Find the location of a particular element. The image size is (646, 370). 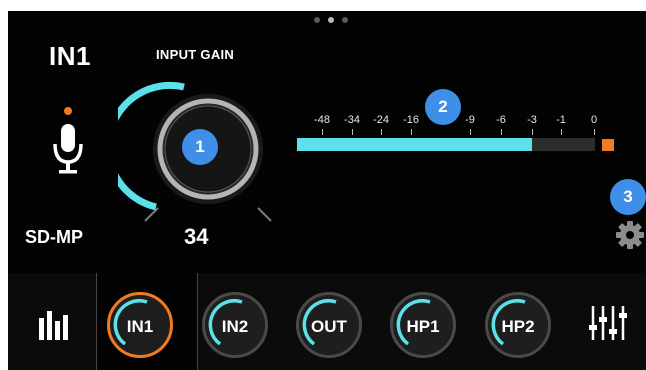

tab-hp2: HP2 is located at coordinates (518, 325).